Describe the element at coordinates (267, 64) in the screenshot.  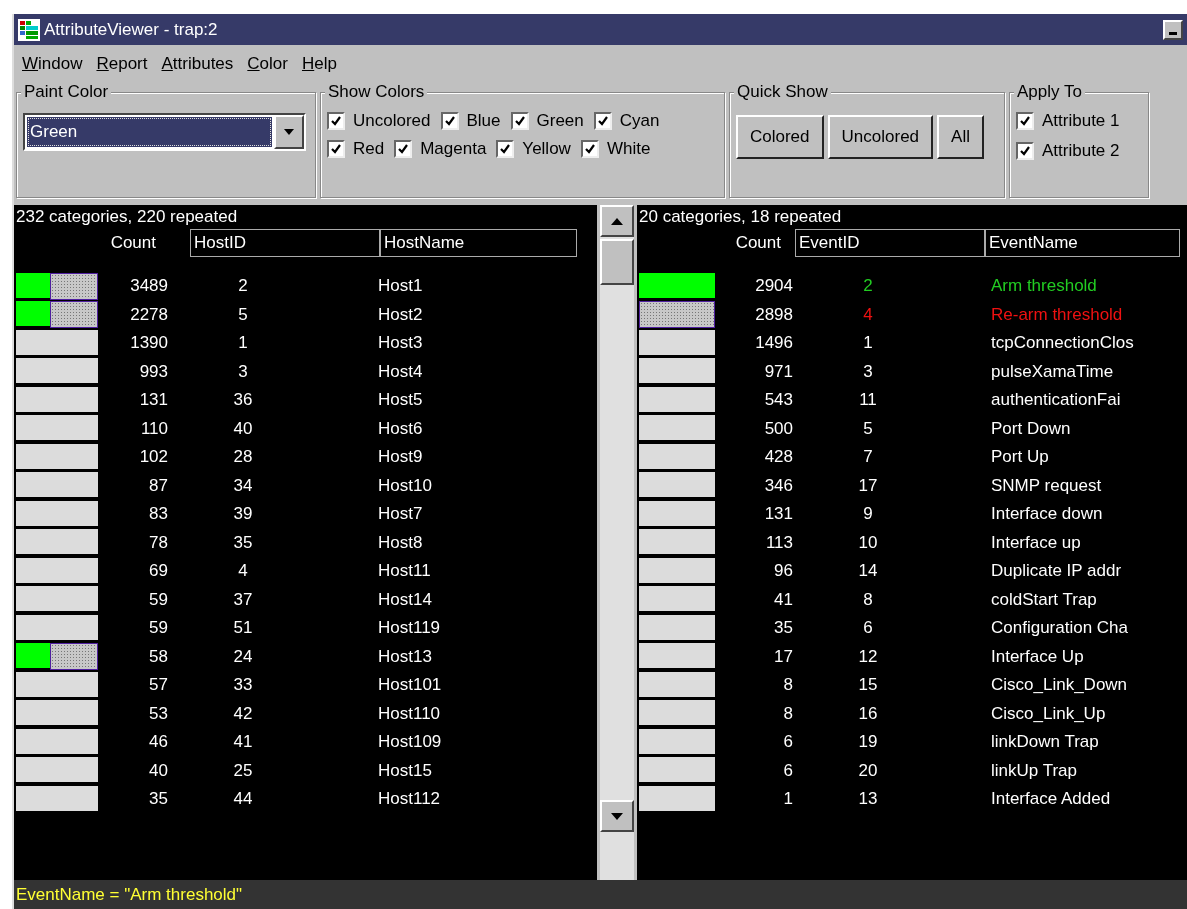
I see `menu-item: Color` at that location.